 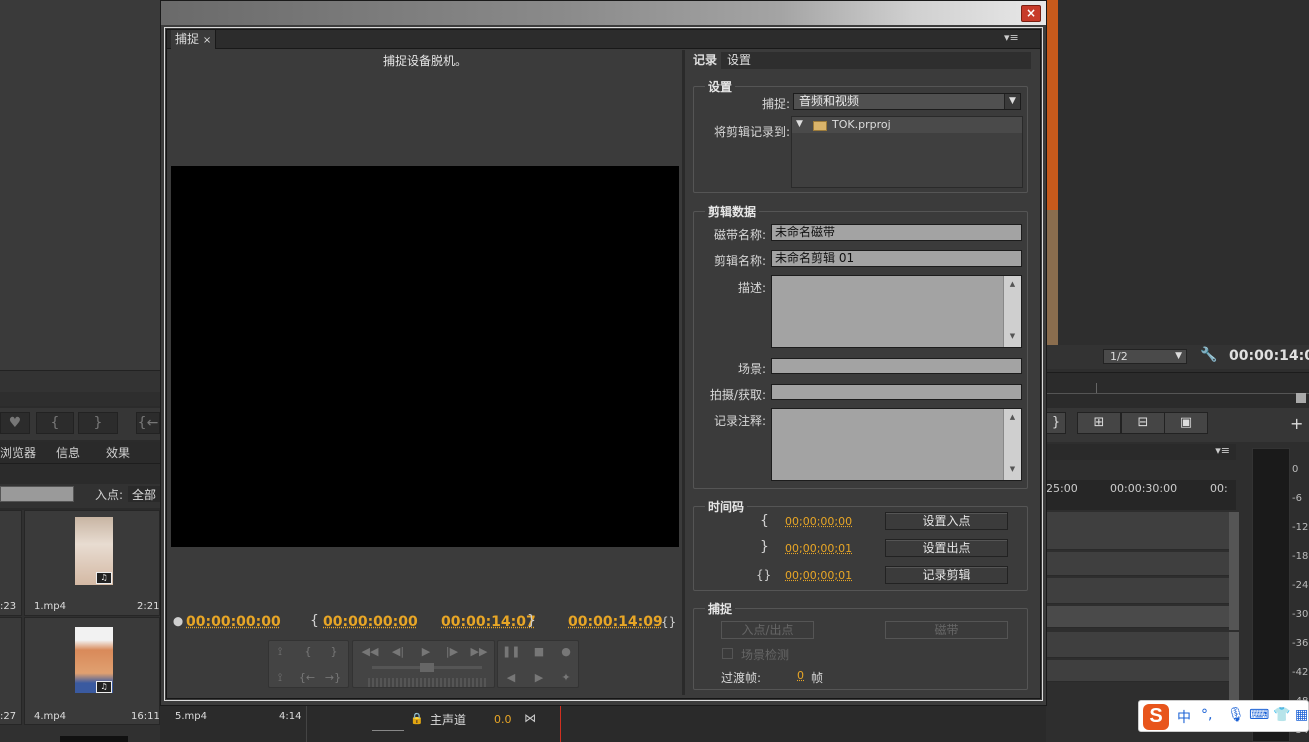 I want to click on tab-info: 信息, so click(x=68, y=453).